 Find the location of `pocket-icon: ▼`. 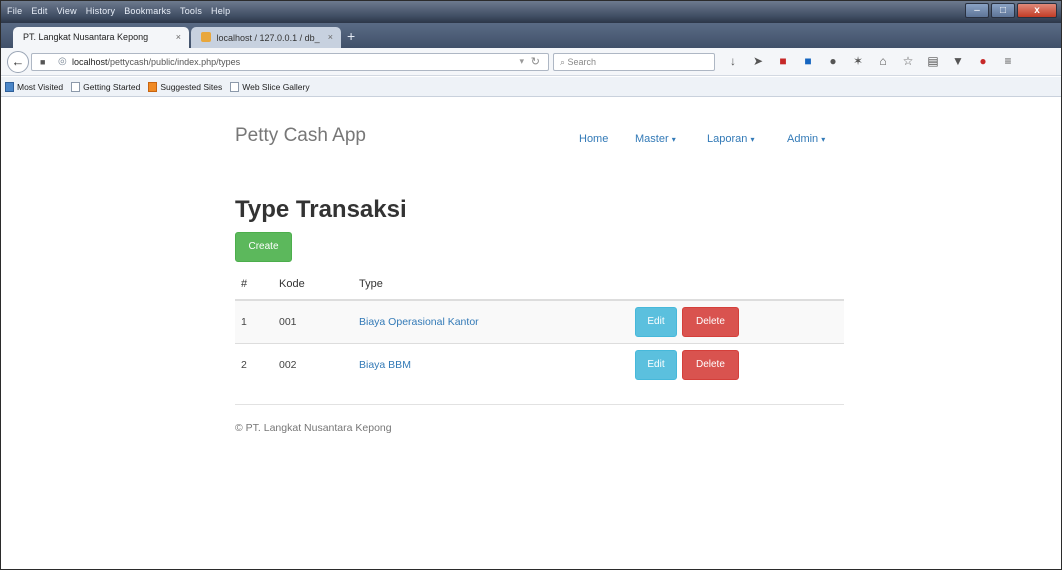

pocket-icon: ▼ is located at coordinates (958, 61).